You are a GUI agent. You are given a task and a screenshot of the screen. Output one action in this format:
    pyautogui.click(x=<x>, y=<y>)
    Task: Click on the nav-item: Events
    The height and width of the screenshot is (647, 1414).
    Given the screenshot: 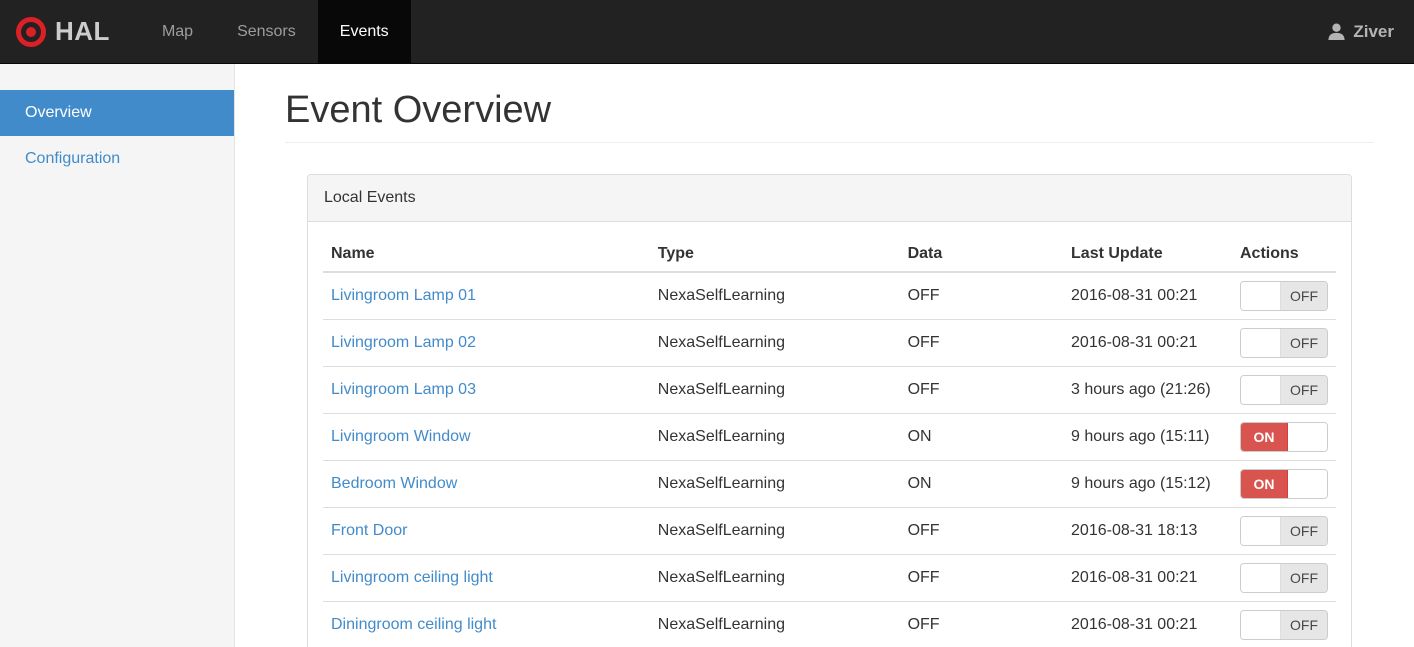 What is the action you would take?
    pyautogui.click(x=364, y=31)
    